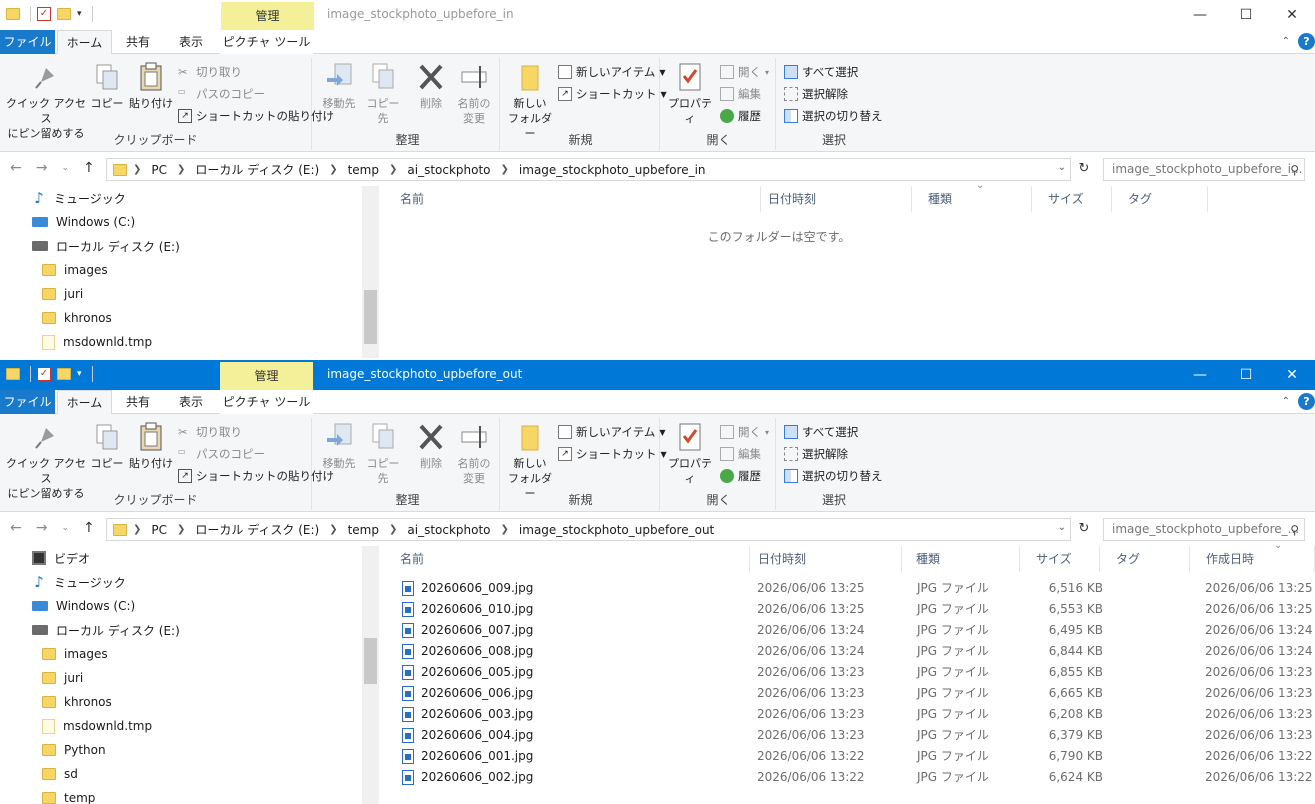 The image size is (1315, 804). I want to click on column-header-name: 名前, so click(572, 199).